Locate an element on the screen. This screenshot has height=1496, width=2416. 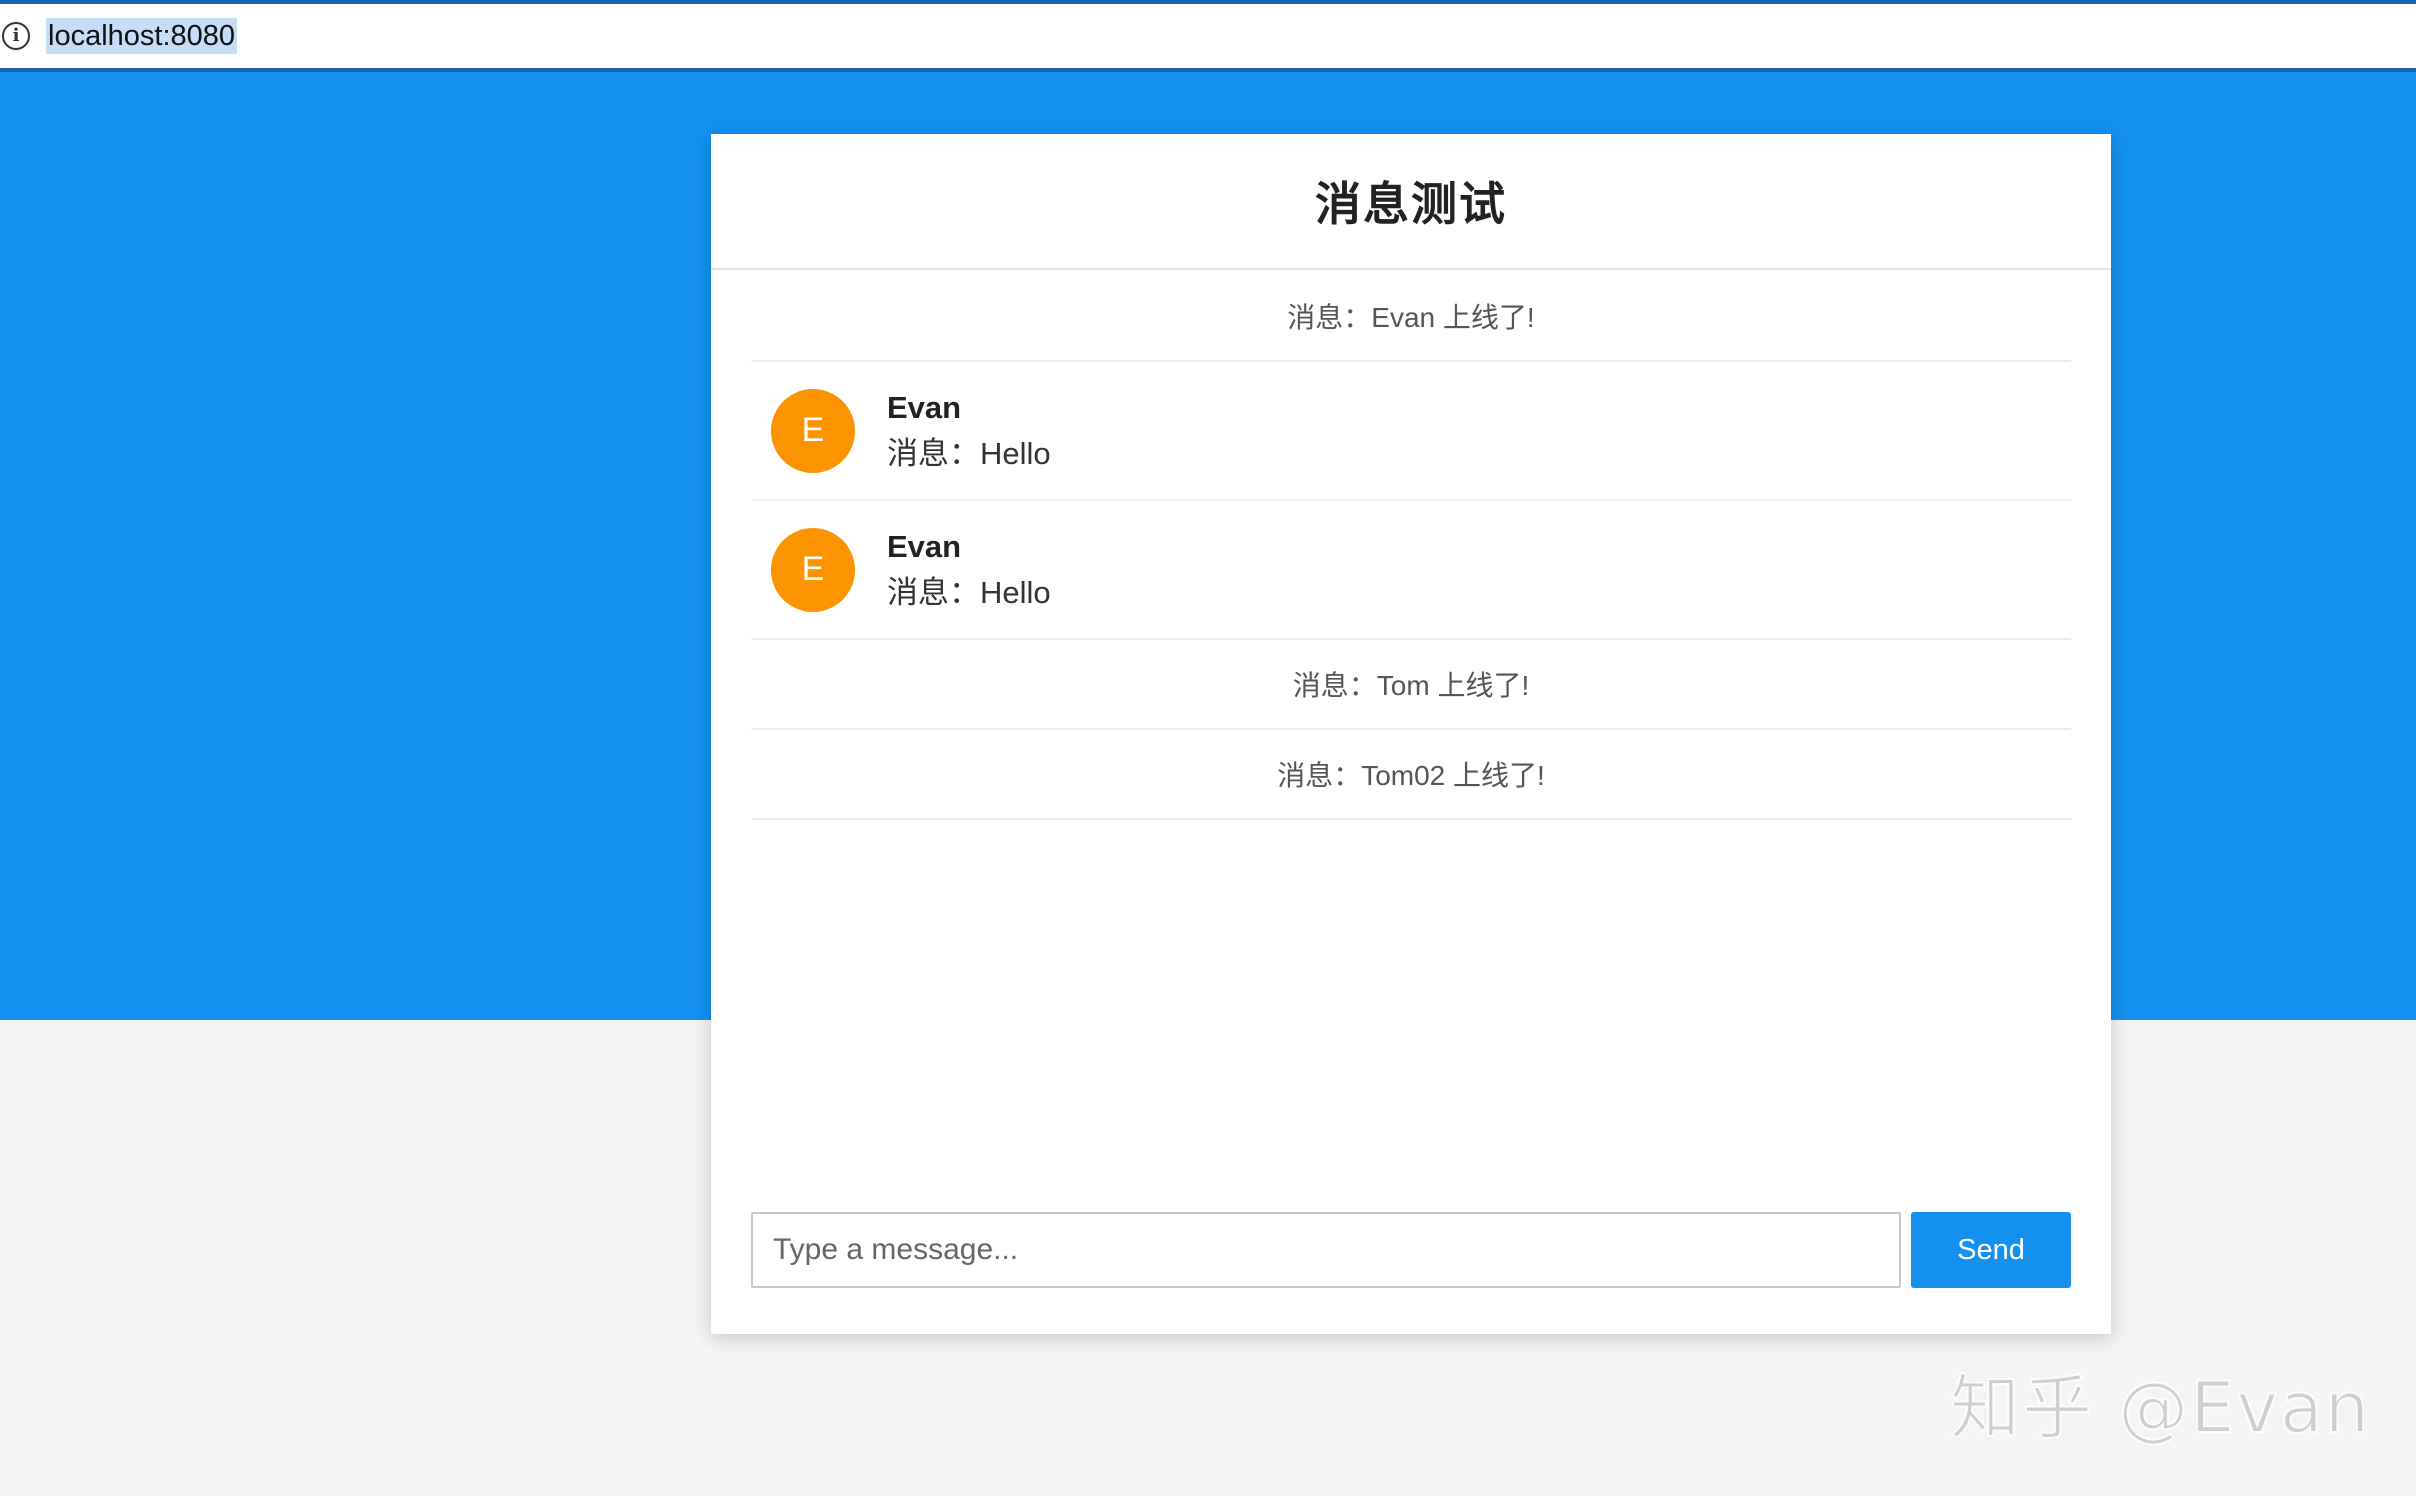
system-message-text: 消息：Tom 上线了! is located at coordinates (1411, 685).